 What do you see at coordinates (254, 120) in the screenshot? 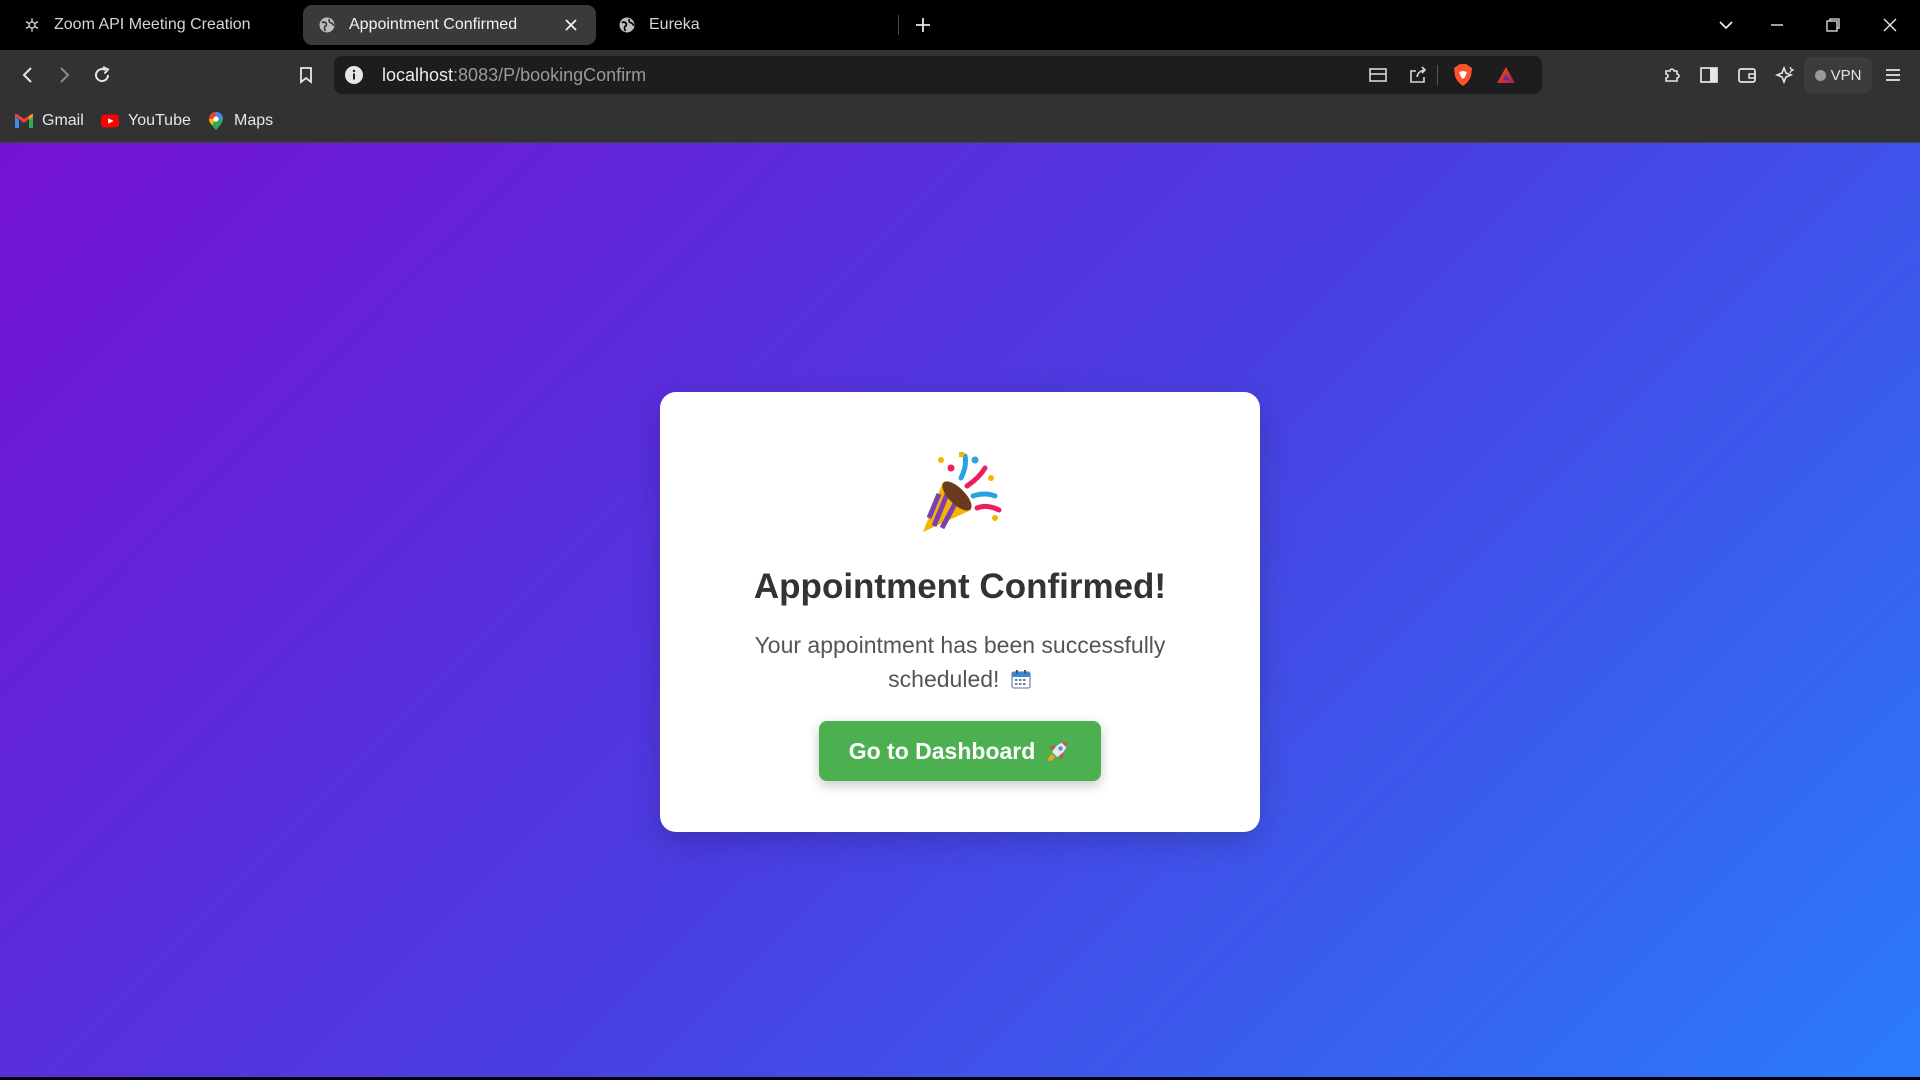
I see `bookmark-label: Maps` at bounding box center [254, 120].